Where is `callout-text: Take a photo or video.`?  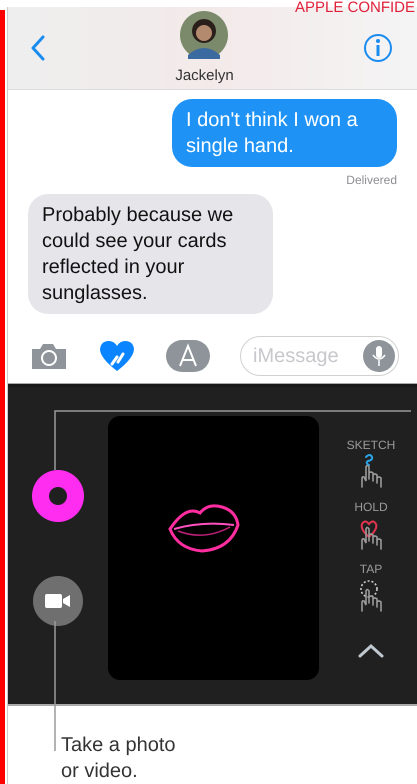
callout-text: Take a photo or video. is located at coordinates (119, 758).